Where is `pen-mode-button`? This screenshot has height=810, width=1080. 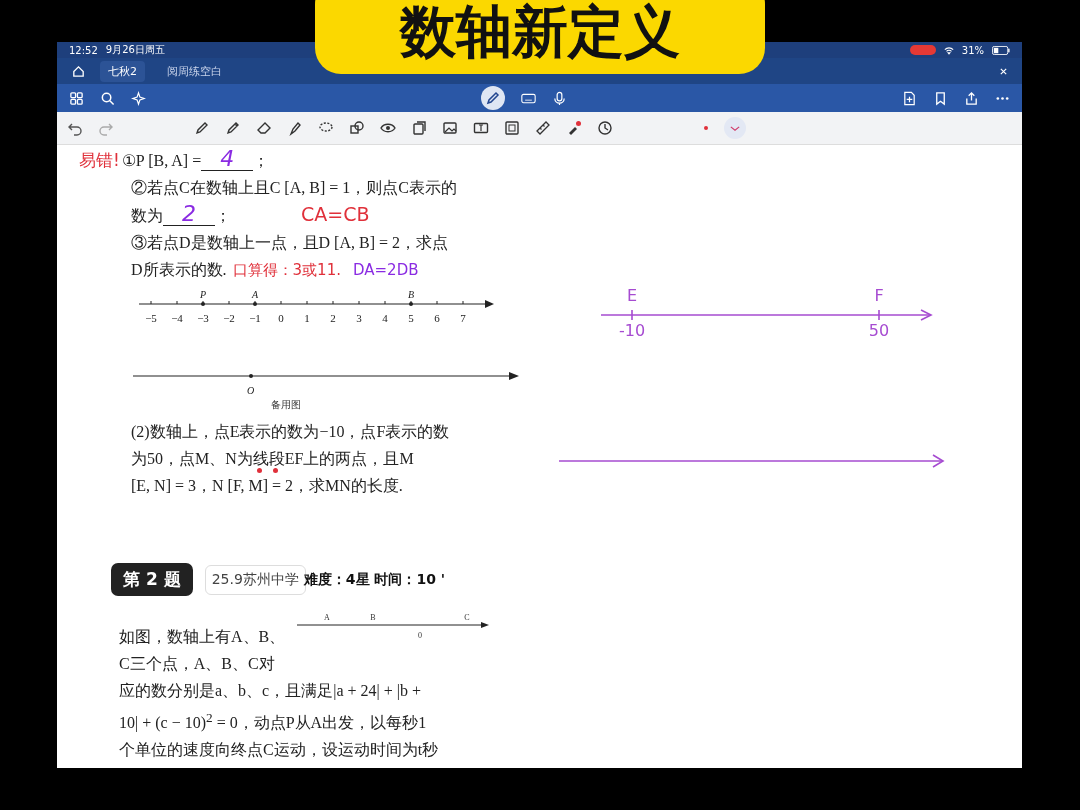 pen-mode-button is located at coordinates (493, 98).